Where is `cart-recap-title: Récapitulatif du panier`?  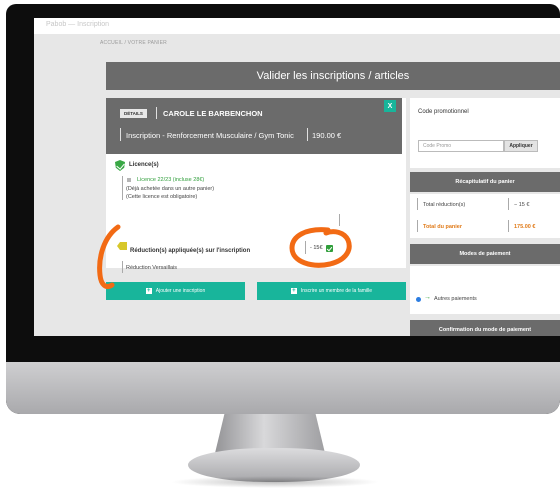 cart-recap-title: Récapitulatif du panier is located at coordinates (485, 182).